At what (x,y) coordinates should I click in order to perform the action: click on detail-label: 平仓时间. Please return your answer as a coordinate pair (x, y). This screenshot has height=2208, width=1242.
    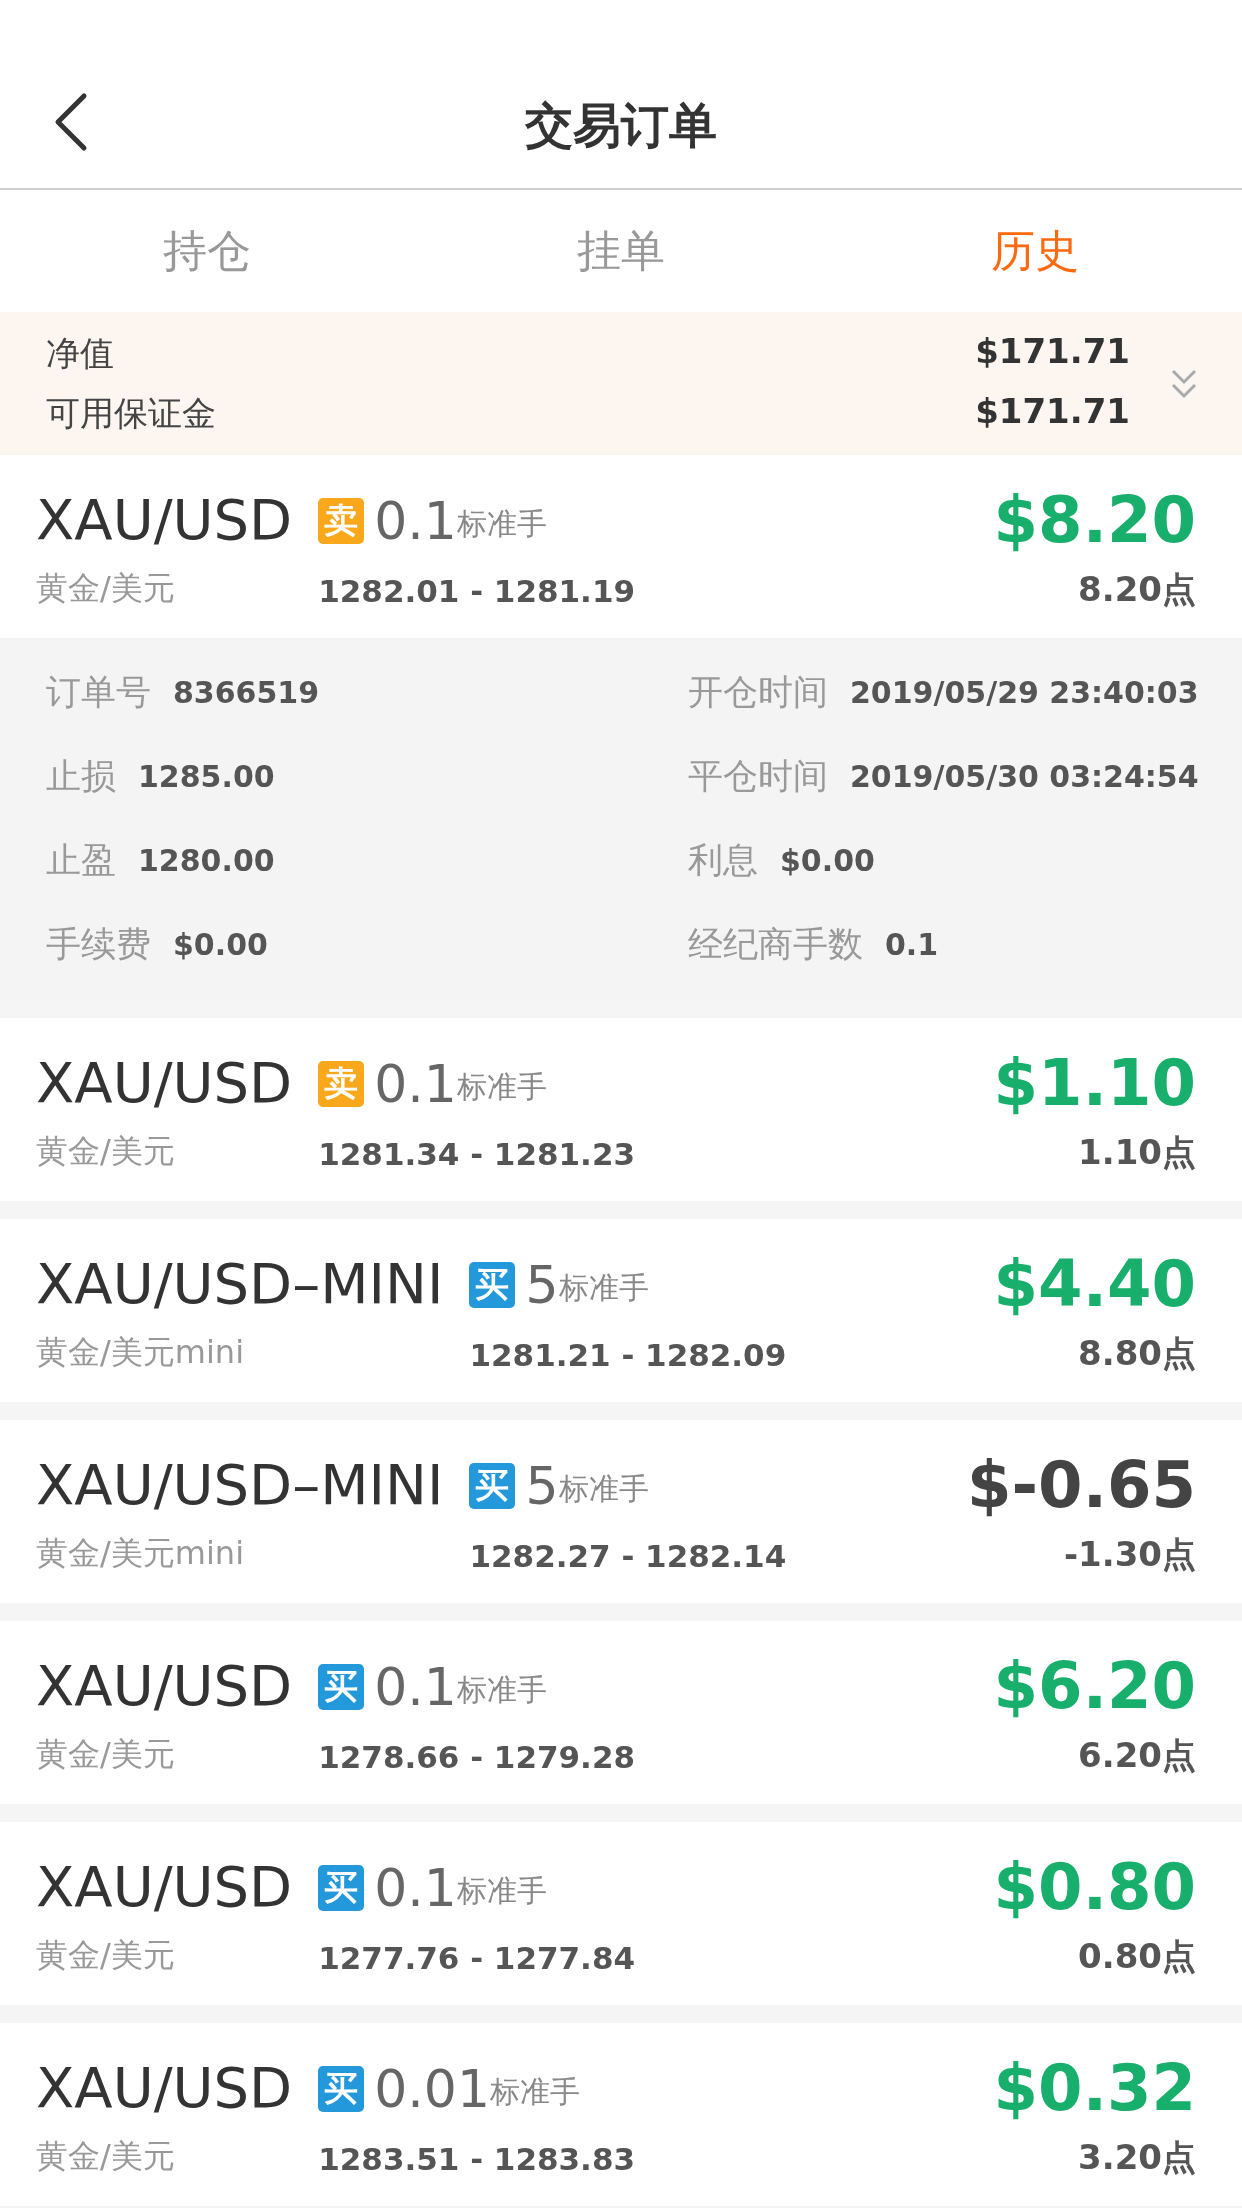
    Looking at the image, I should click on (758, 776).